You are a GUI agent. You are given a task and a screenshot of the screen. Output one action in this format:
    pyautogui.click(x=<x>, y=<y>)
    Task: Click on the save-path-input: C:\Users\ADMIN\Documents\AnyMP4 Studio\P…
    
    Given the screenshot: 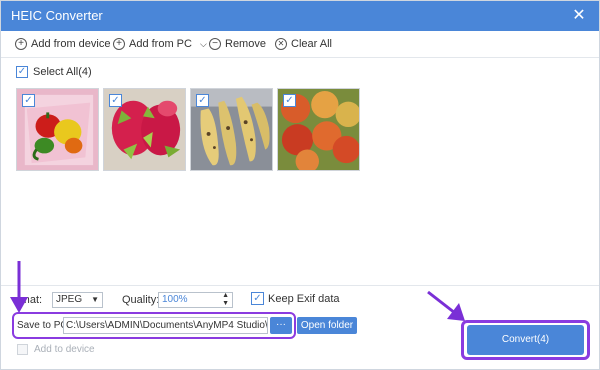 What is the action you would take?
    pyautogui.click(x=165, y=325)
    